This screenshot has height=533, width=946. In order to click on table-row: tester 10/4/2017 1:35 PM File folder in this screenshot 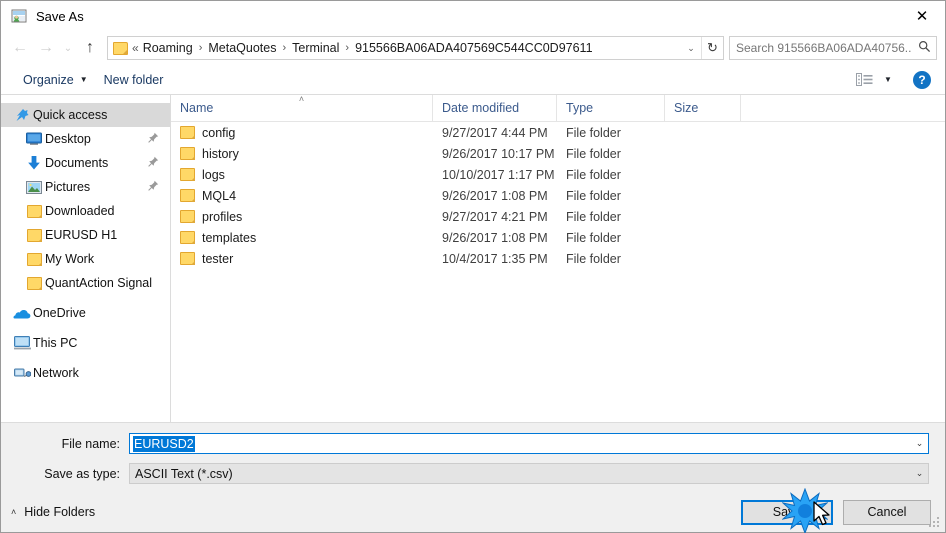, I will do `click(558, 258)`.